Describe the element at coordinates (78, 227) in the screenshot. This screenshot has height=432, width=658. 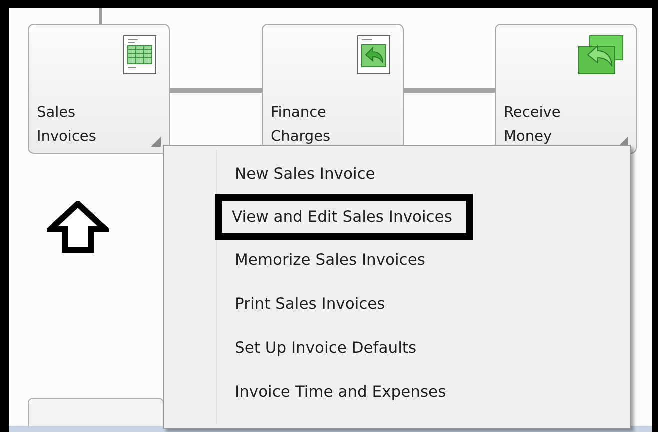
I see `up-arrow-icon` at that location.